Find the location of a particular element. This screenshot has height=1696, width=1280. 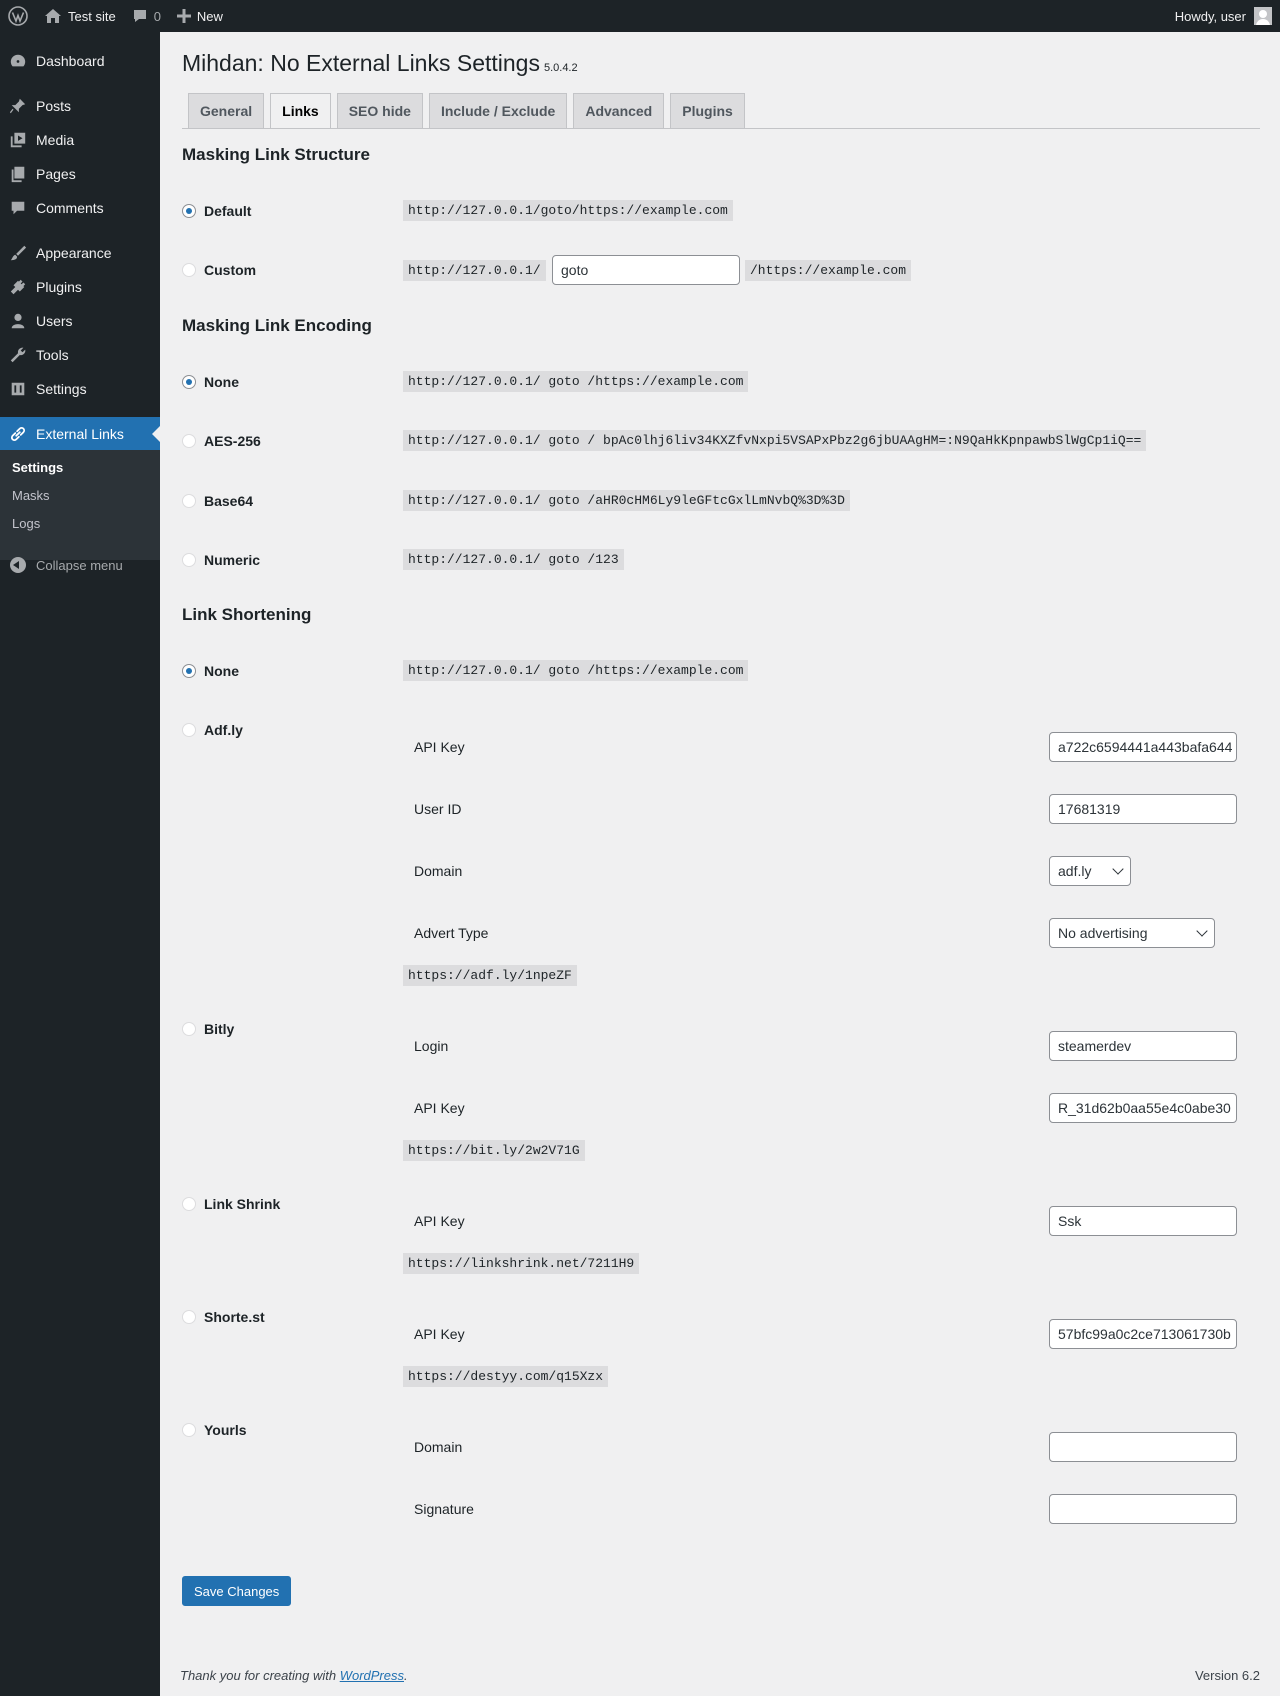

linkshrink-example-url: https://linkshrink.net/7211H9 is located at coordinates (521, 1263).